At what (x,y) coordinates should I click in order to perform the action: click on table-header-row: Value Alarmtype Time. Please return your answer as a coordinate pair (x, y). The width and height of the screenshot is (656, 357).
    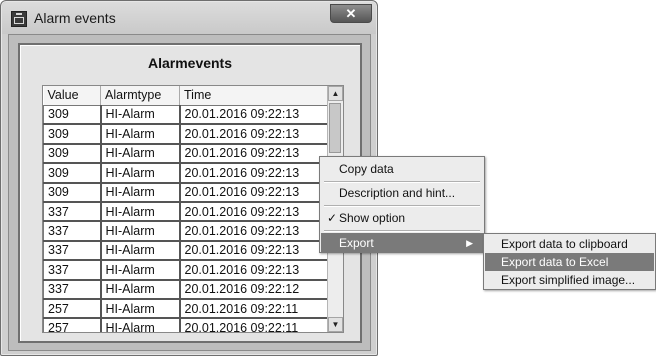
    Looking at the image, I should click on (186, 96).